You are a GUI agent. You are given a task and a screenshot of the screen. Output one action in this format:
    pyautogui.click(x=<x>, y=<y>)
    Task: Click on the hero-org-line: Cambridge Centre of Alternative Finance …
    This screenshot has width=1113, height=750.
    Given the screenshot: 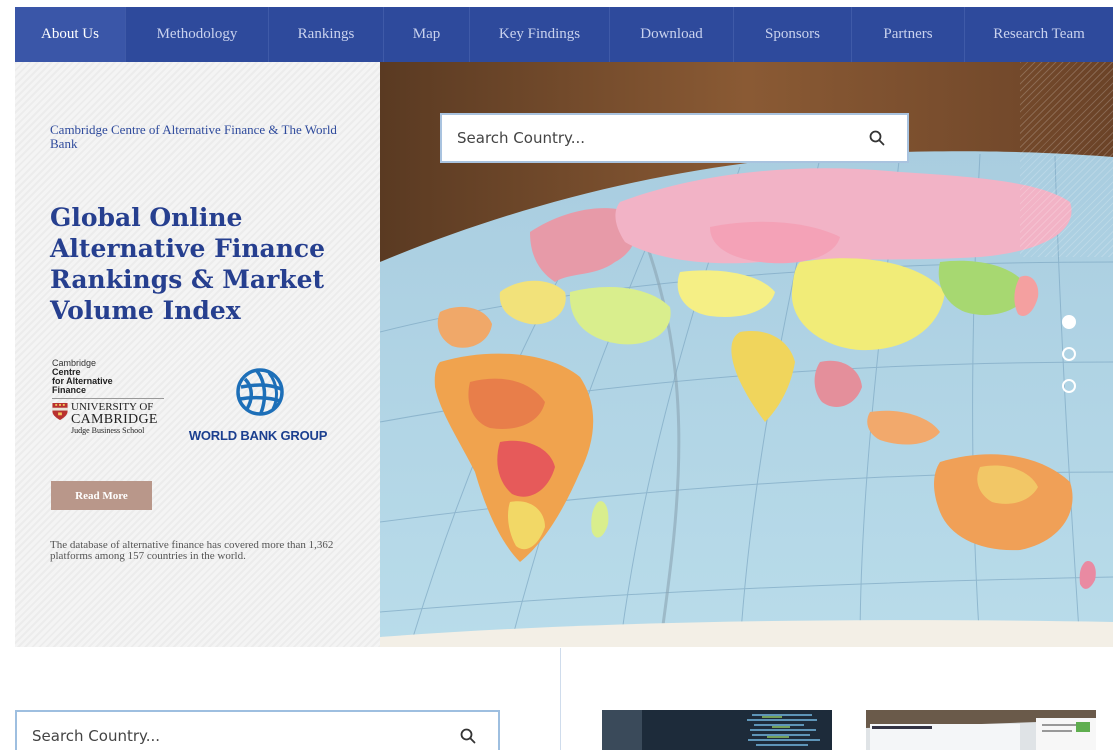 What is the action you would take?
    pyautogui.click(x=193, y=136)
    